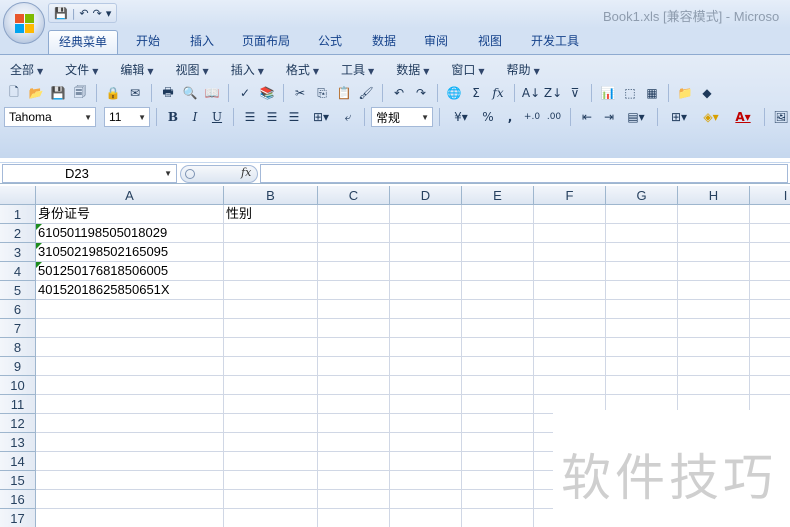 The image size is (790, 527). What do you see at coordinates (294, 117) in the screenshot?
I see `align-right-icon: ☰` at bounding box center [294, 117].